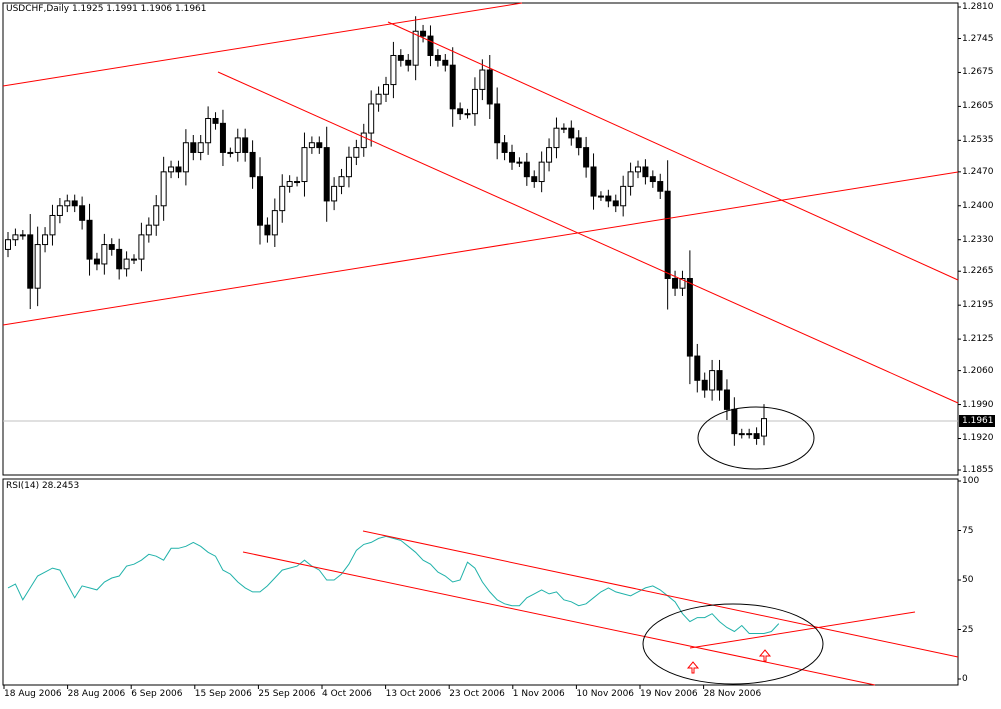 The image size is (1001, 709). I want to click on rsi-header: RSI(14) 28.2453, so click(43, 486).